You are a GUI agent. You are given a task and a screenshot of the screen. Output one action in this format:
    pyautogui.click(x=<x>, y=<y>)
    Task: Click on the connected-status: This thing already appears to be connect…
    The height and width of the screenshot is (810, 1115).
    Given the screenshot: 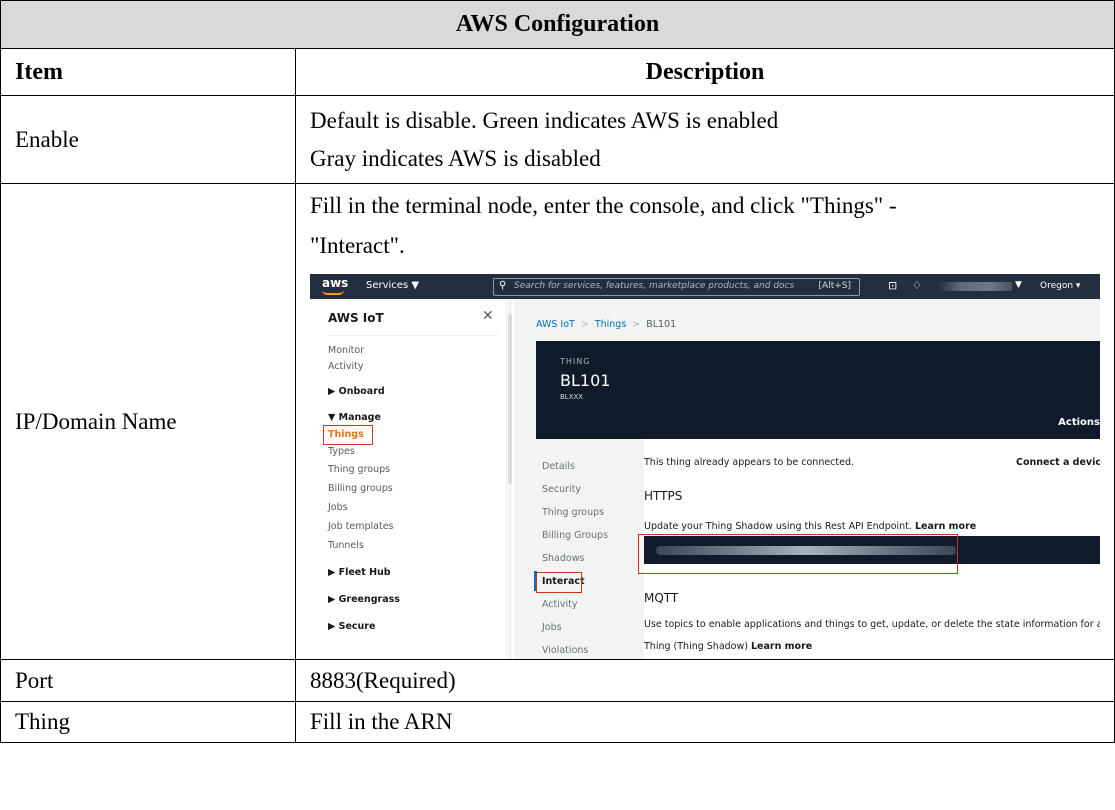 What is the action you would take?
    pyautogui.click(x=749, y=462)
    